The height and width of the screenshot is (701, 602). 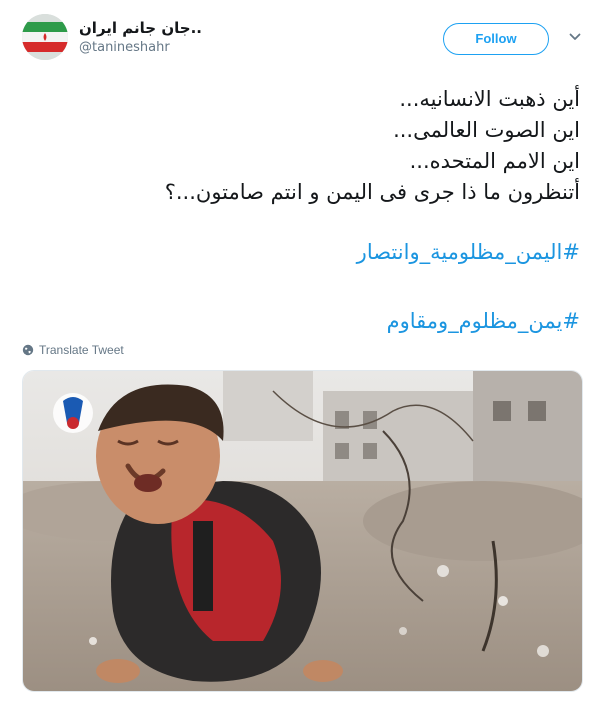 What do you see at coordinates (140, 28) in the screenshot?
I see `author-display-name: ..جان جانم ایران` at bounding box center [140, 28].